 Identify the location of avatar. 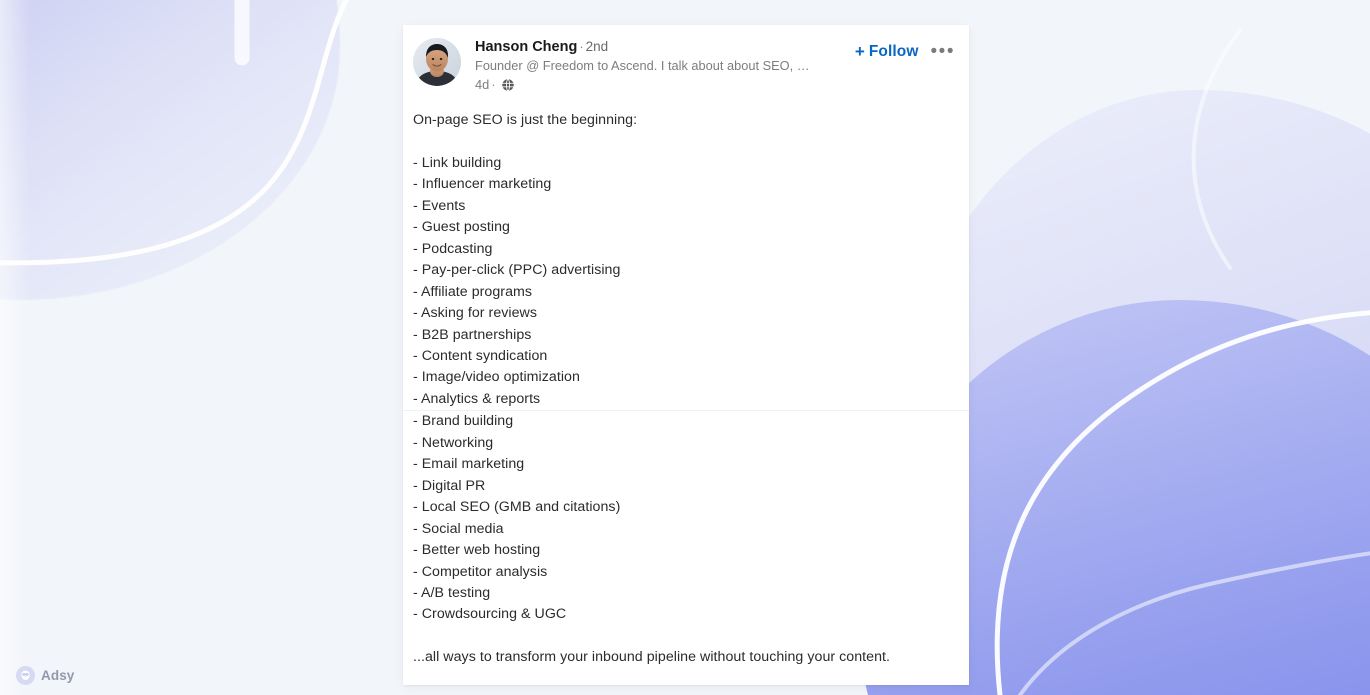
(437, 62).